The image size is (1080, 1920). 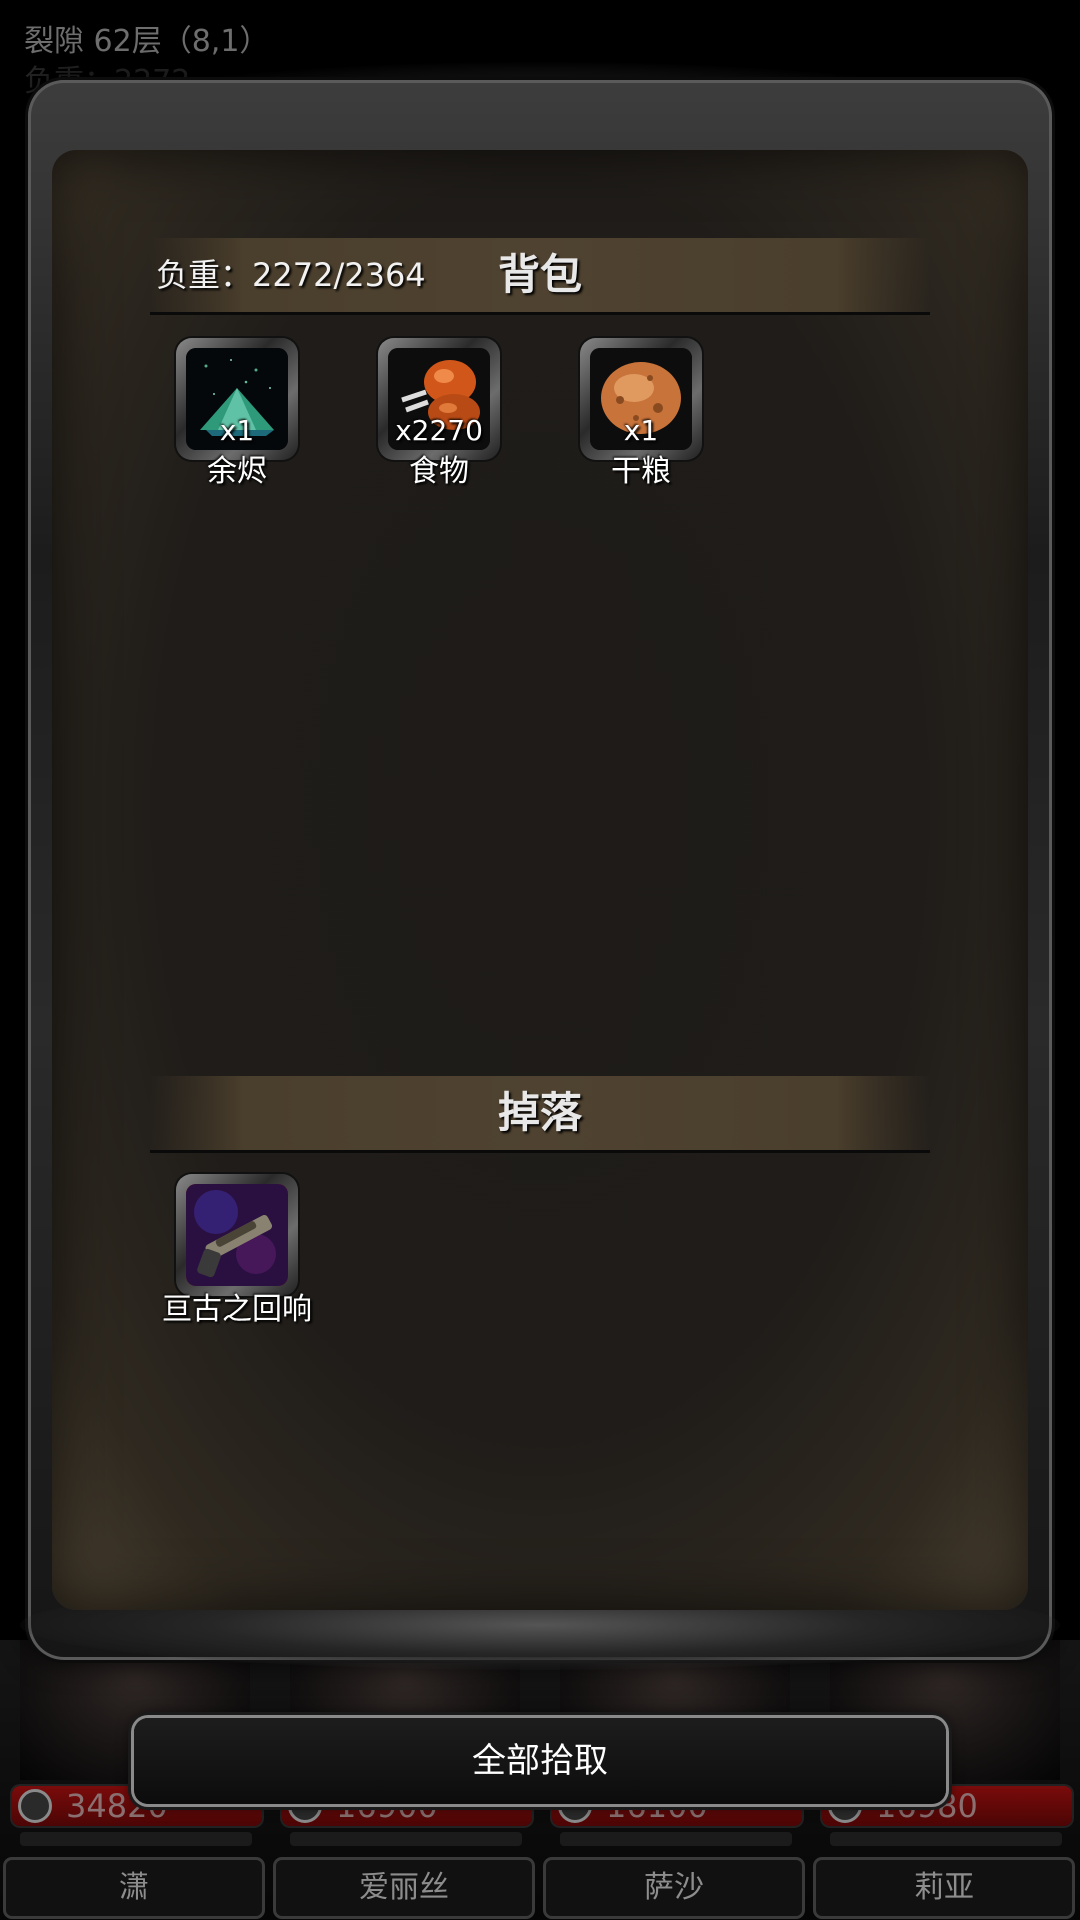 What do you see at coordinates (540, 1761) in the screenshot?
I see `pickup-all-button: 全部拾取` at bounding box center [540, 1761].